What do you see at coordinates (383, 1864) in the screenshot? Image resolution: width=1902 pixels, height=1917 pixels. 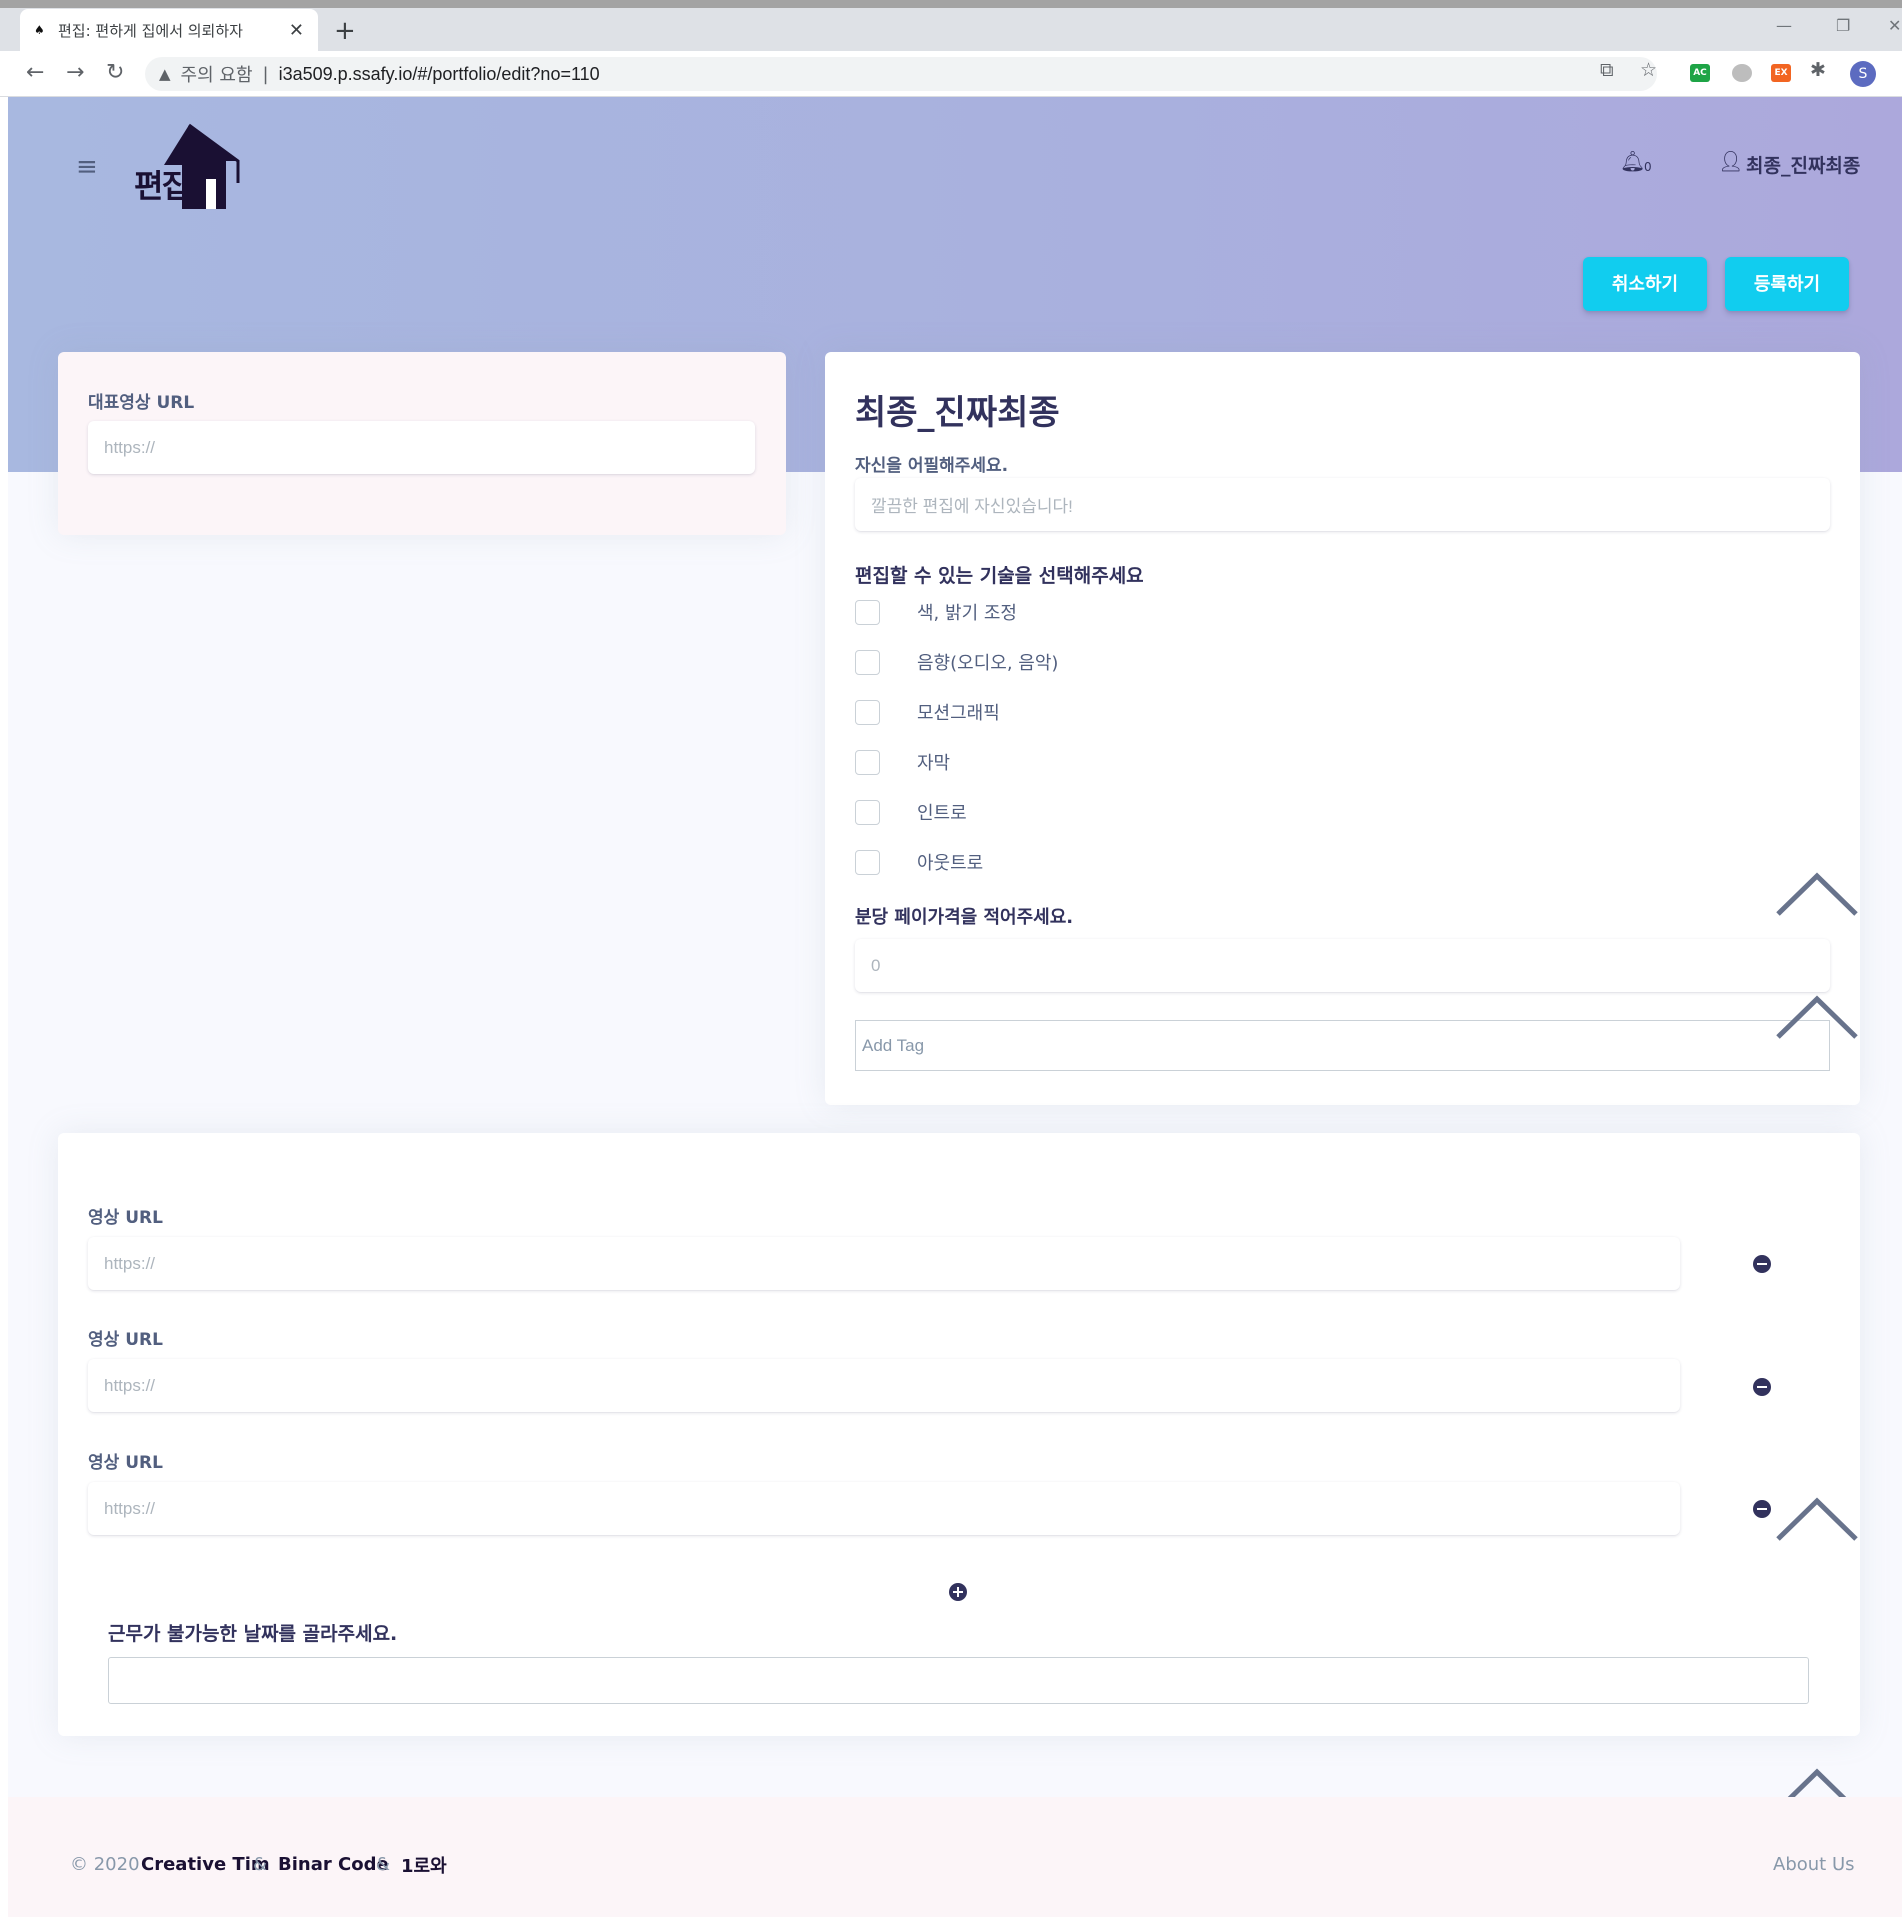 I see `footer-amp-2: &` at bounding box center [383, 1864].